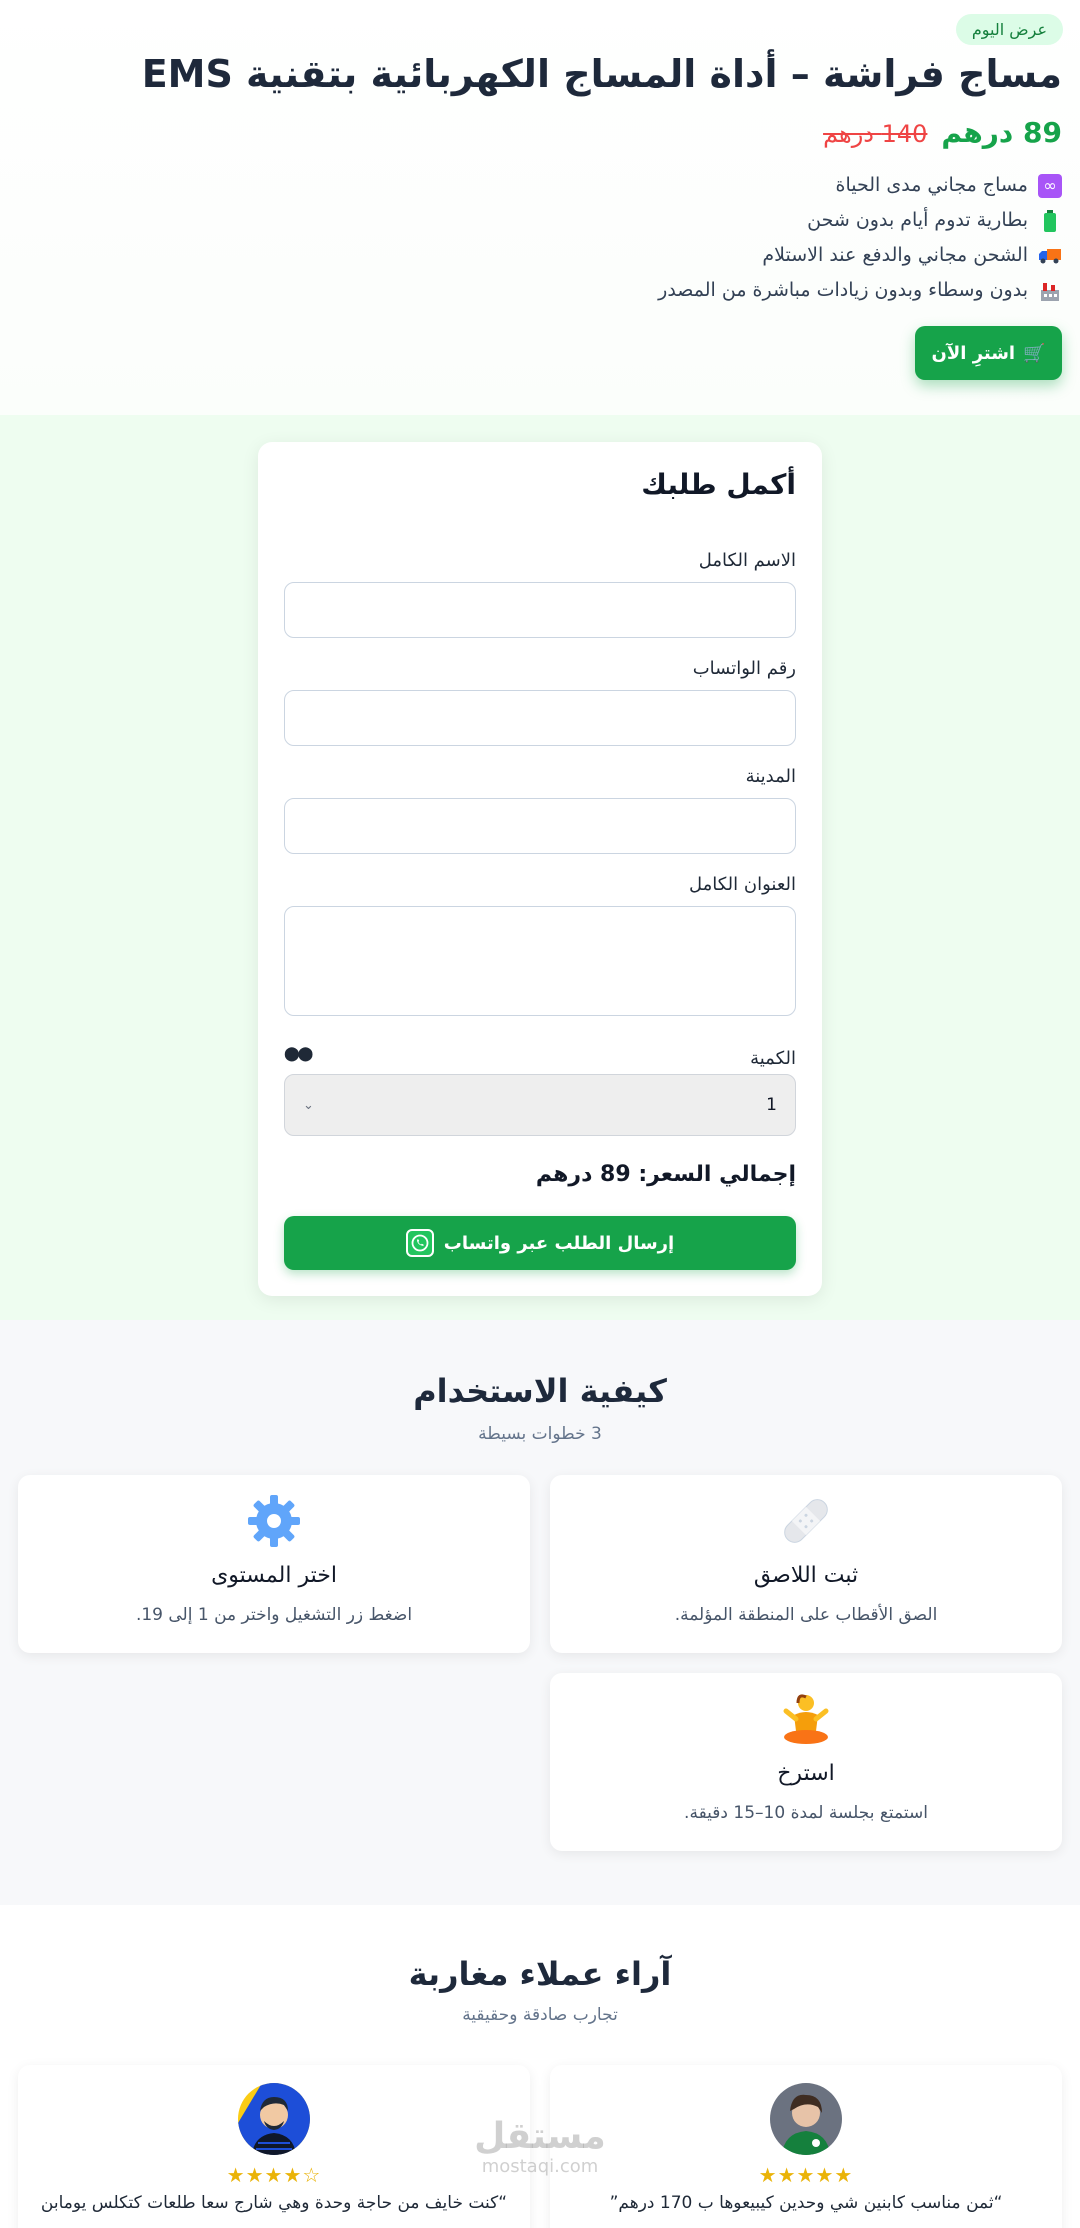 The height and width of the screenshot is (2228, 1080). I want to click on step-title: ثبت اللاصق, so click(806, 1575).